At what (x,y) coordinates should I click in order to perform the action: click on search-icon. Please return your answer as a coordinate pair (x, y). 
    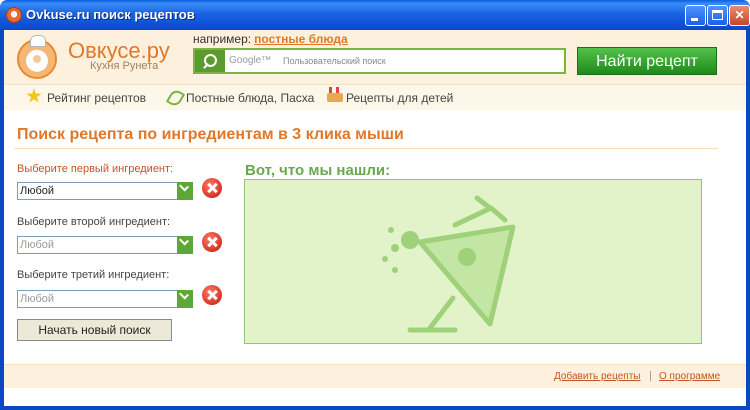
    Looking at the image, I should click on (210, 61).